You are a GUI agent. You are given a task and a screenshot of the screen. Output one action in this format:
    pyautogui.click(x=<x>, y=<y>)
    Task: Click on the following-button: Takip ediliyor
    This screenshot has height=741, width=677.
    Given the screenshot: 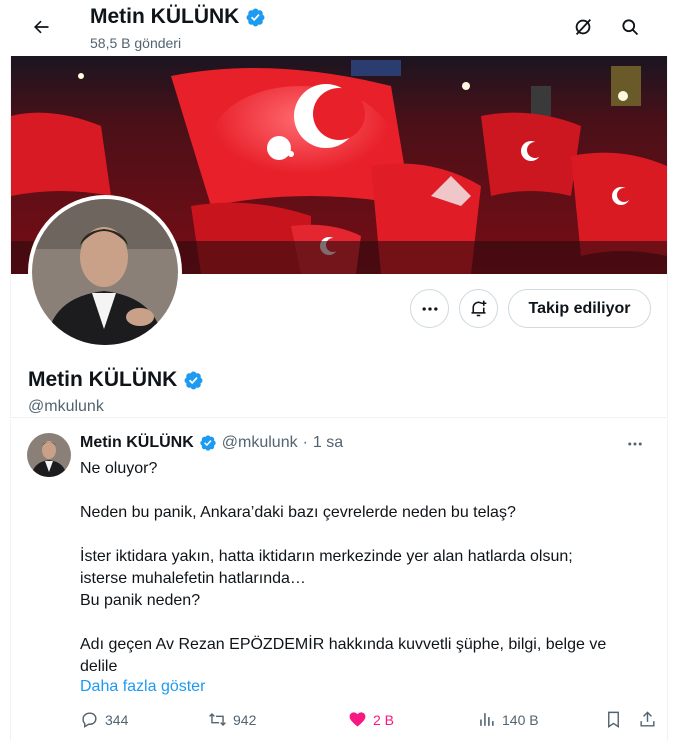 What is the action you would take?
    pyautogui.click(x=579, y=308)
    